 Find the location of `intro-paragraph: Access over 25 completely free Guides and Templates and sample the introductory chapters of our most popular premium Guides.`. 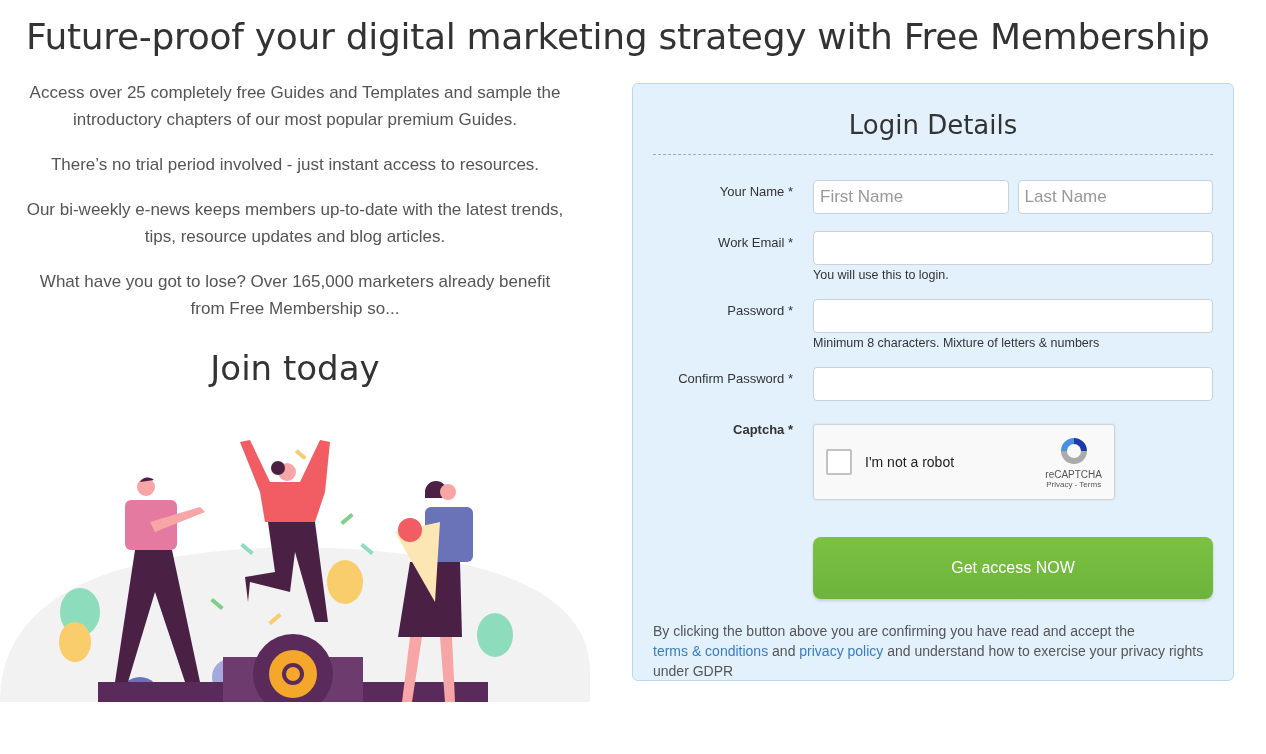

intro-paragraph: Access over 25 completely free Guides and Templates and sample the introductory chapters of our most popular premium Guides. is located at coordinates (295, 106).